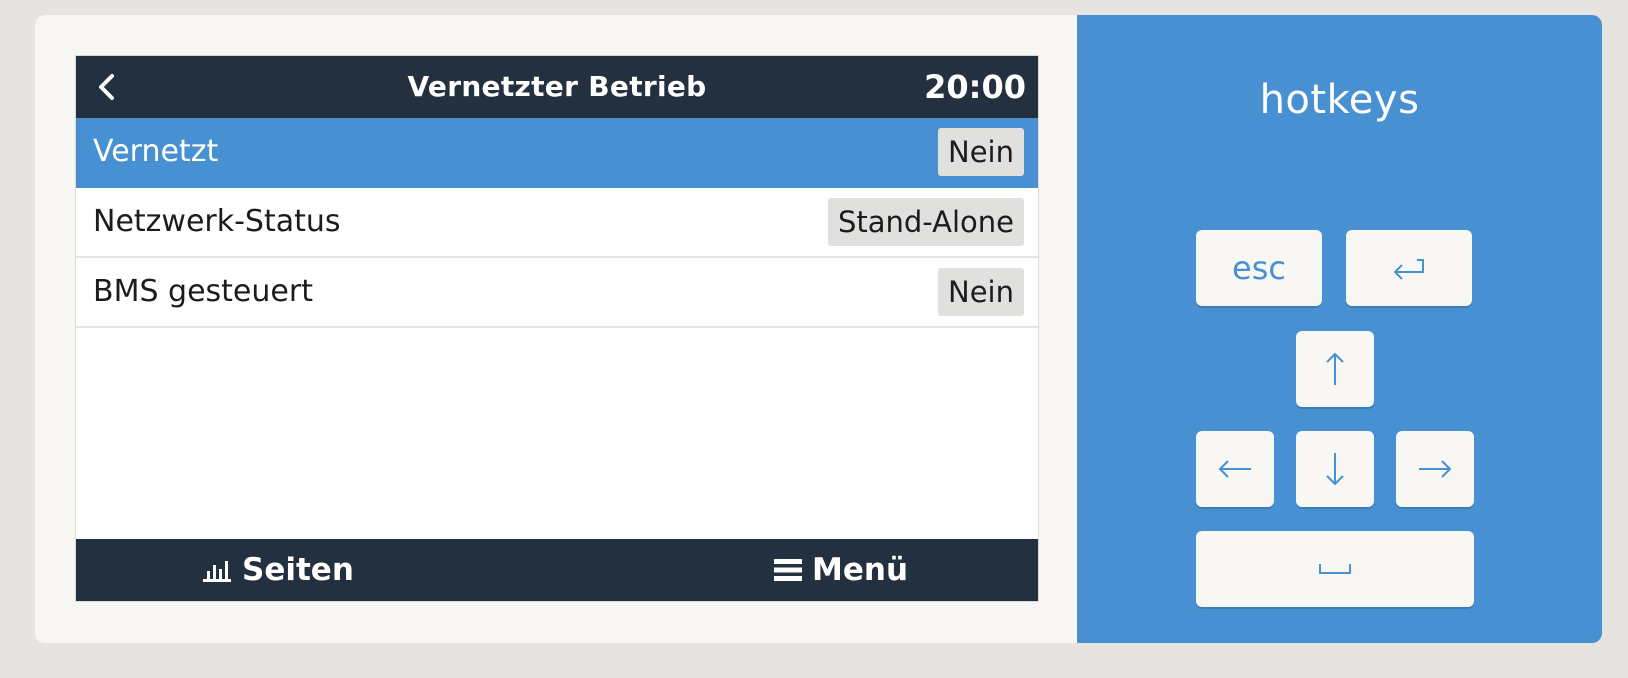 This screenshot has width=1628, height=678. What do you see at coordinates (203, 291) in the screenshot?
I see `list-item-label: BMS gesteuert` at bounding box center [203, 291].